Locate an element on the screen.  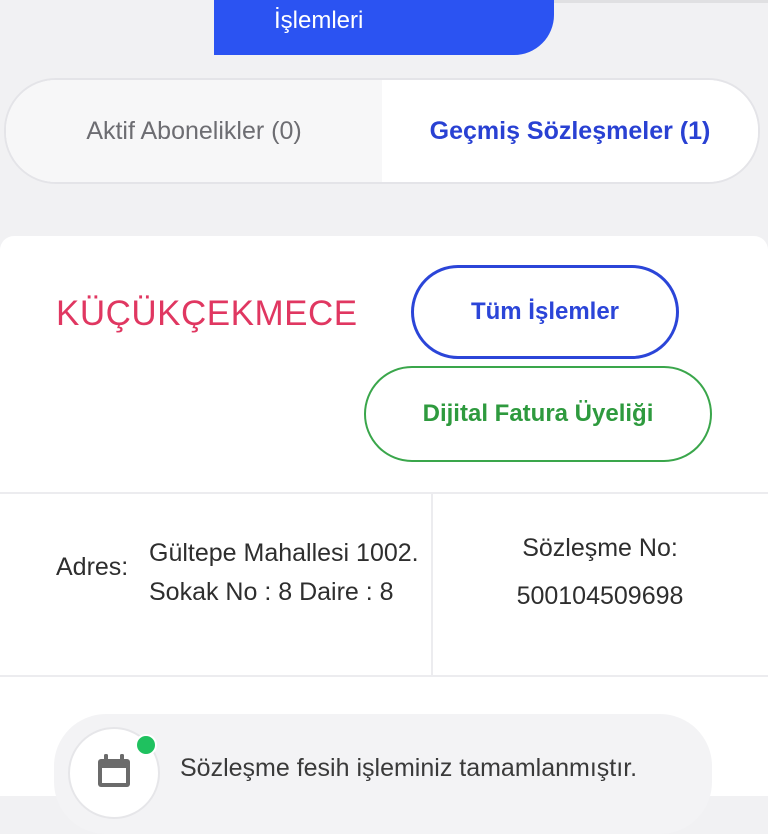
address-line-2: Sokak No : 8 Daire : 8 is located at coordinates (271, 592).